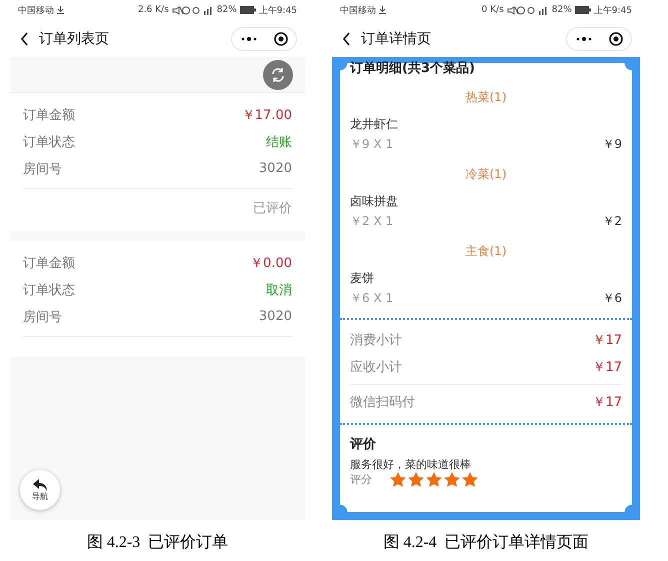 This screenshot has height=561, width=668. Describe the element at coordinates (157, 162) in the screenshot. I see `order-card: 订单金额 ￥17.00 订单状态 结账 房间号 3020 已评价` at that location.